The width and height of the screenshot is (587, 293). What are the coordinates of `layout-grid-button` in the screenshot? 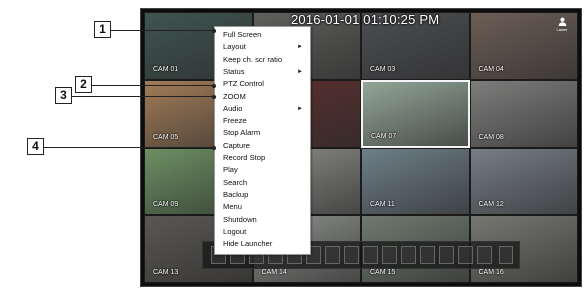 It's located at (465, 255).